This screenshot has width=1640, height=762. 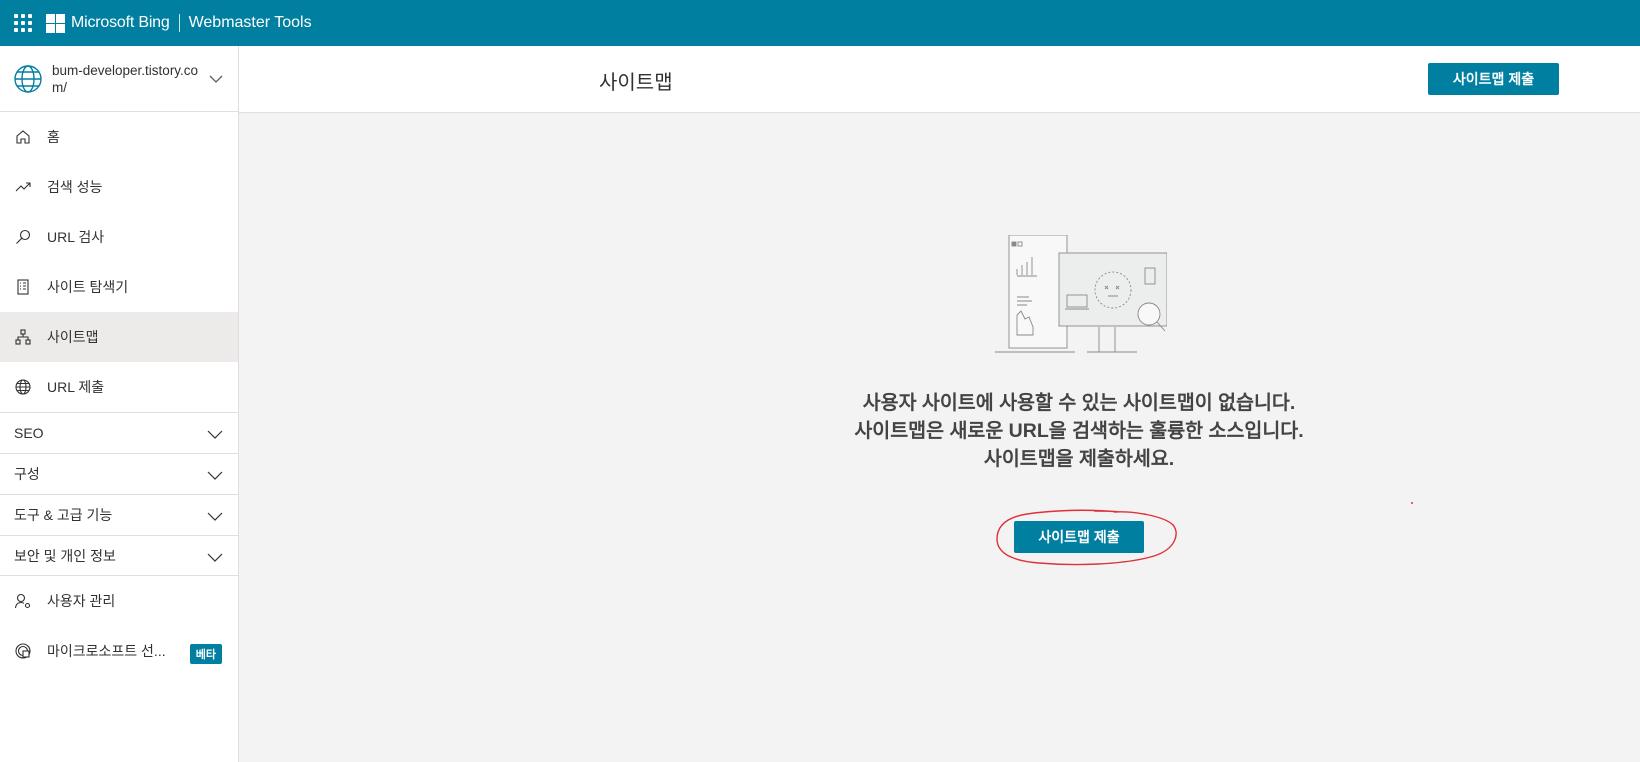 I want to click on sidebar-group-security-privacy: 보안 및 개인 정보, so click(x=119, y=555).